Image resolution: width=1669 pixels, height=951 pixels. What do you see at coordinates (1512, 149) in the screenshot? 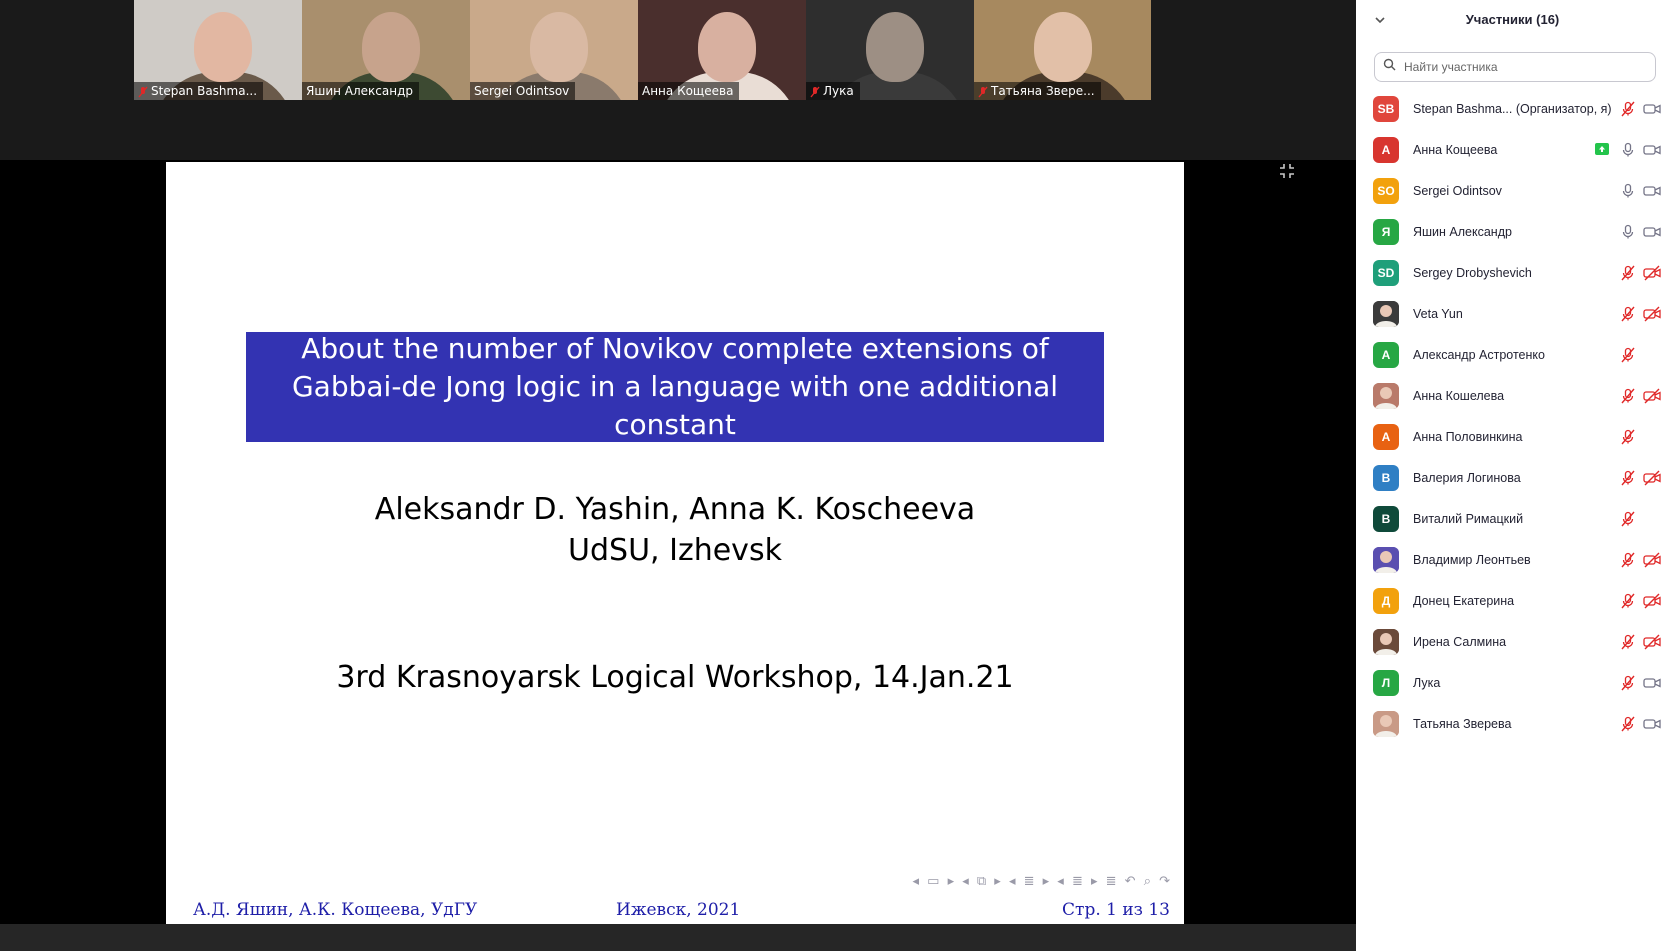
I see `participant-row: А Анна Кощеева` at bounding box center [1512, 149].